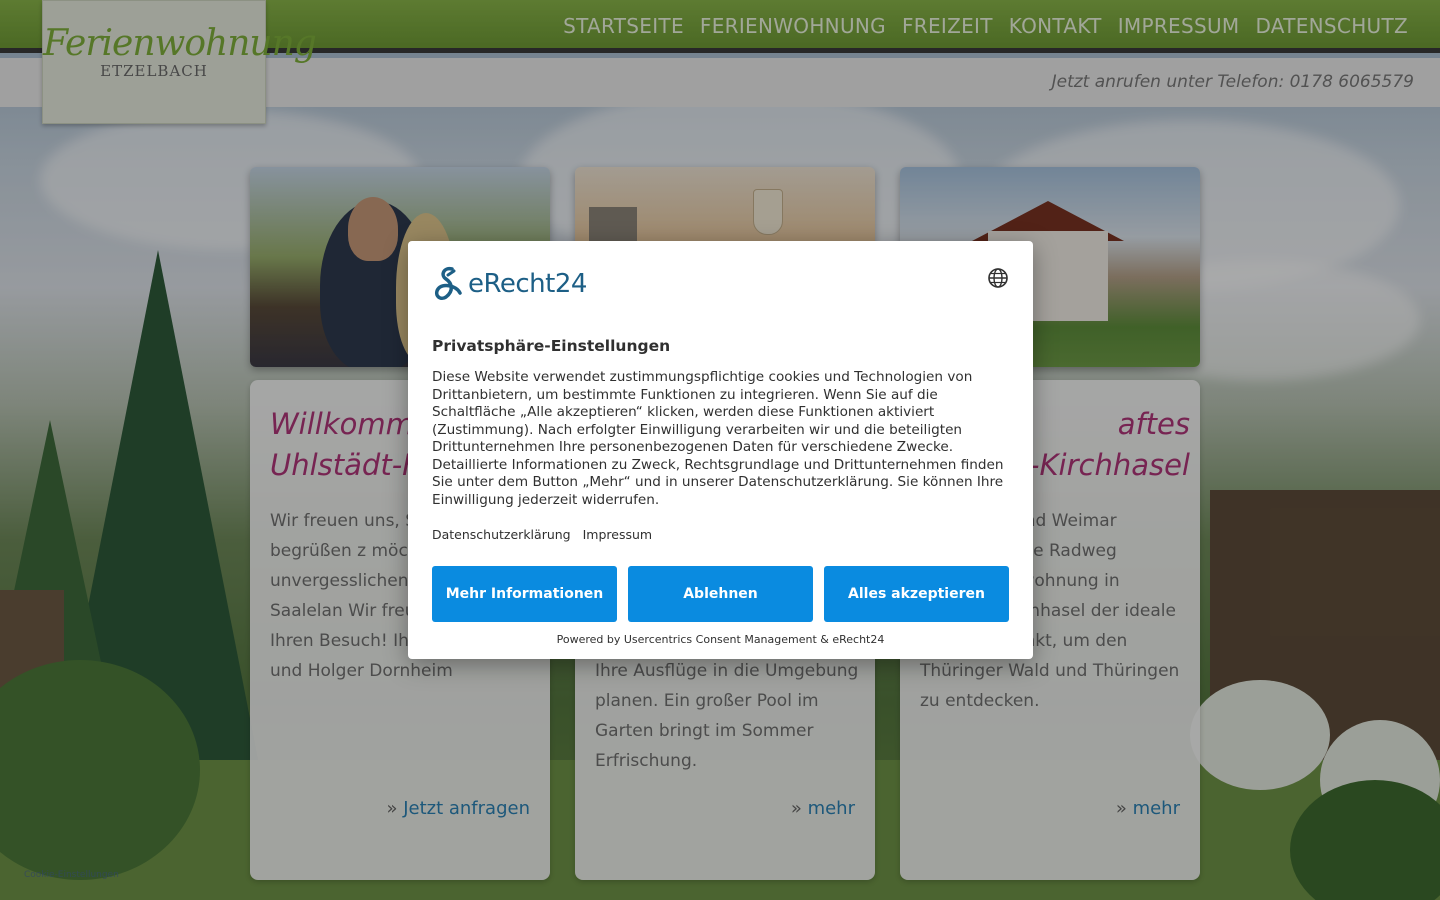 The image size is (1440, 900). Describe the element at coordinates (551, 346) in the screenshot. I see `consent-title: Privatsphäre-Einstellungen` at that location.